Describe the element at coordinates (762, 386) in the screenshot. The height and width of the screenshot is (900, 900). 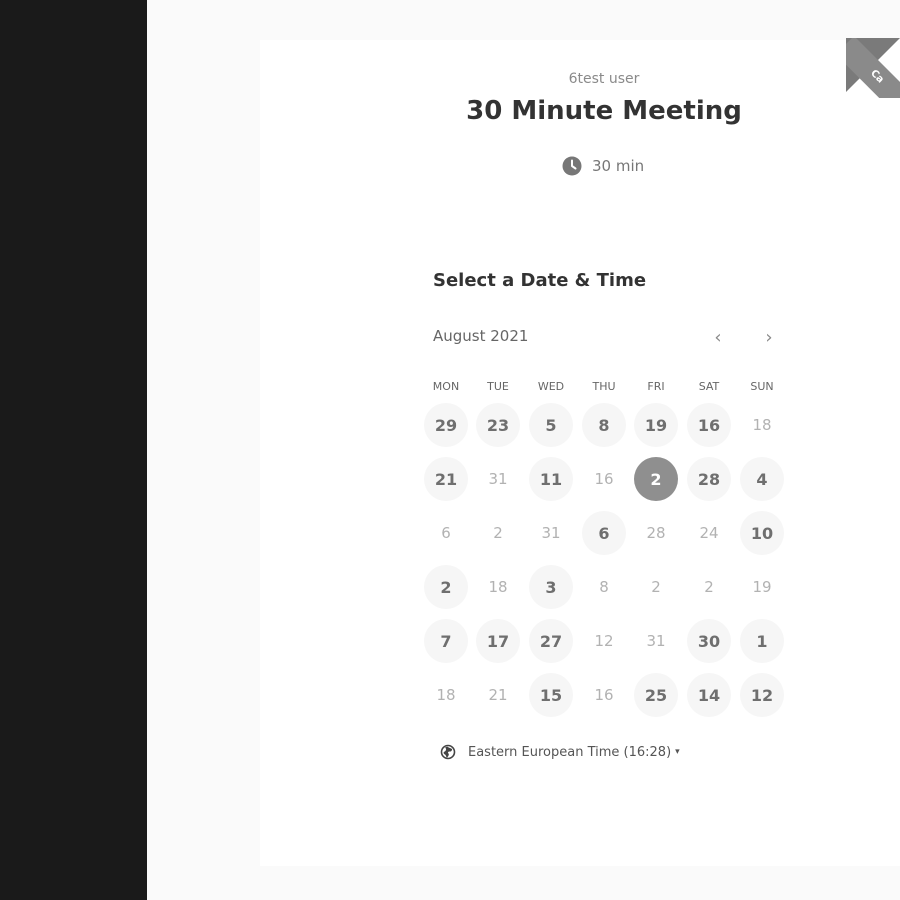
I see `weekday-header: SUN` at that location.